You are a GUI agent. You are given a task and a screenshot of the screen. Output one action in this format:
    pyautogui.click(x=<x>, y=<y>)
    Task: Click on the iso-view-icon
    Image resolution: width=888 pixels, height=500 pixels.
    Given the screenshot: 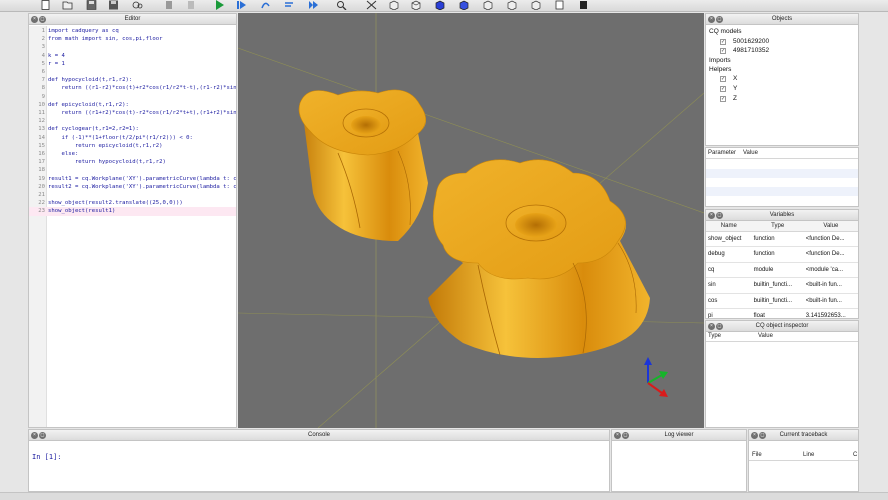 What is the action you would take?
    pyautogui.click(x=393, y=5)
    